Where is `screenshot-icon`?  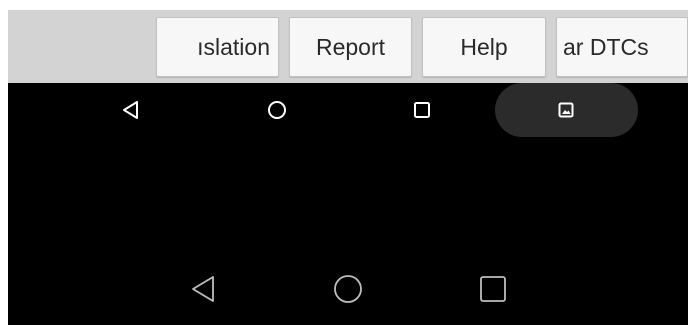
screenshot-icon is located at coordinates (566, 110).